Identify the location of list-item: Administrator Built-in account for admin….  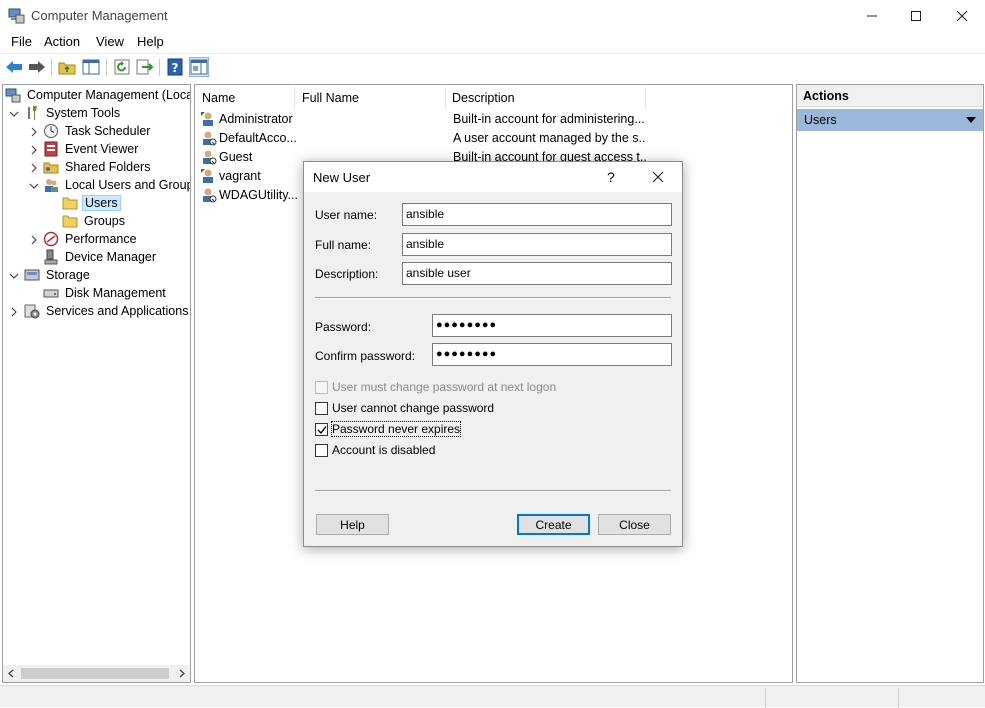
(495, 119).